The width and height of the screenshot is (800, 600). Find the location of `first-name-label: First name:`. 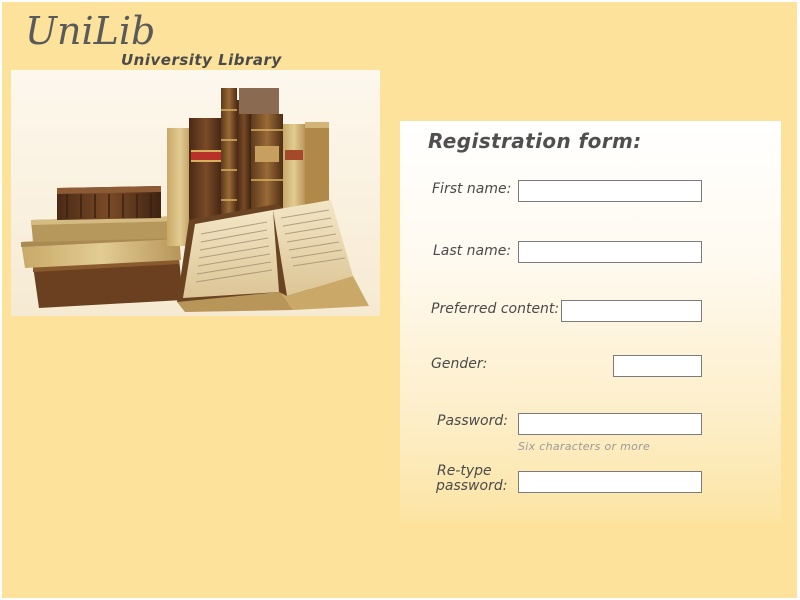

first-name-label: First name: is located at coordinates (472, 189).